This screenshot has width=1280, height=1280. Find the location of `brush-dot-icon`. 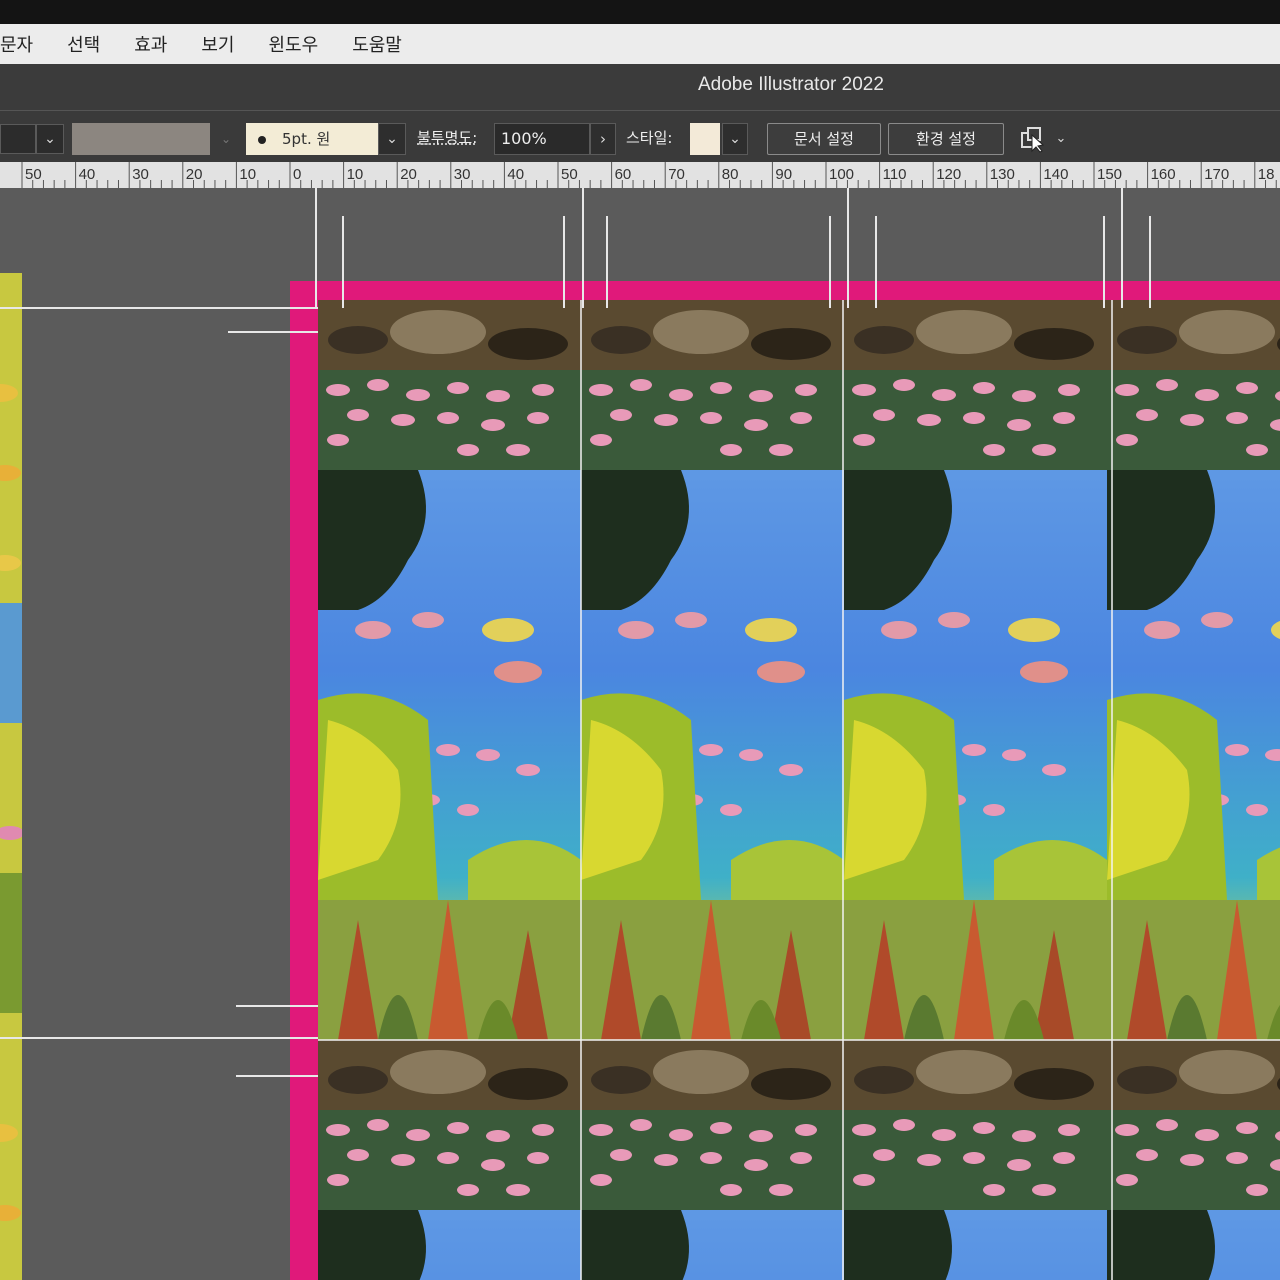

brush-dot-icon is located at coordinates (262, 139).